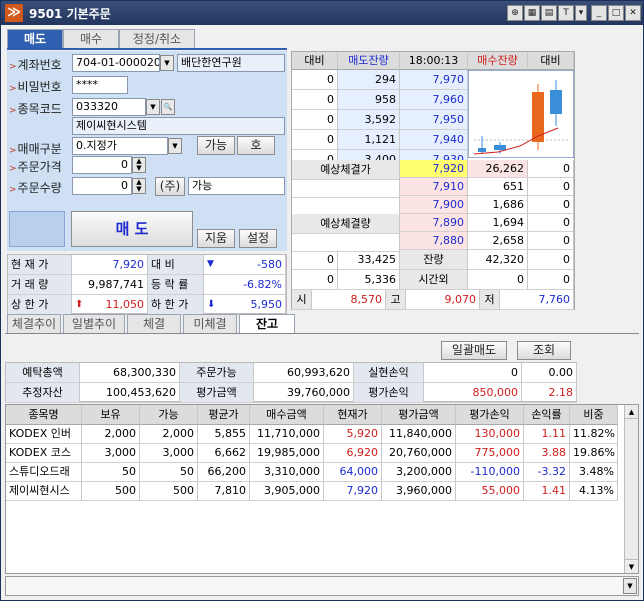 This screenshot has width=644, height=601. I want to click on table-cell: 20,760,000, so click(419, 453).